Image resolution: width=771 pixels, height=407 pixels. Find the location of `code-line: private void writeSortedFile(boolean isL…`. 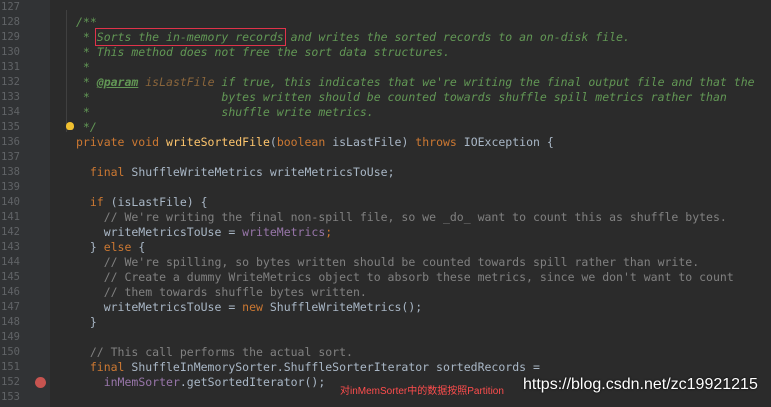

code-line: private void writeSortedFile(boolean isL… is located at coordinates (315, 142).